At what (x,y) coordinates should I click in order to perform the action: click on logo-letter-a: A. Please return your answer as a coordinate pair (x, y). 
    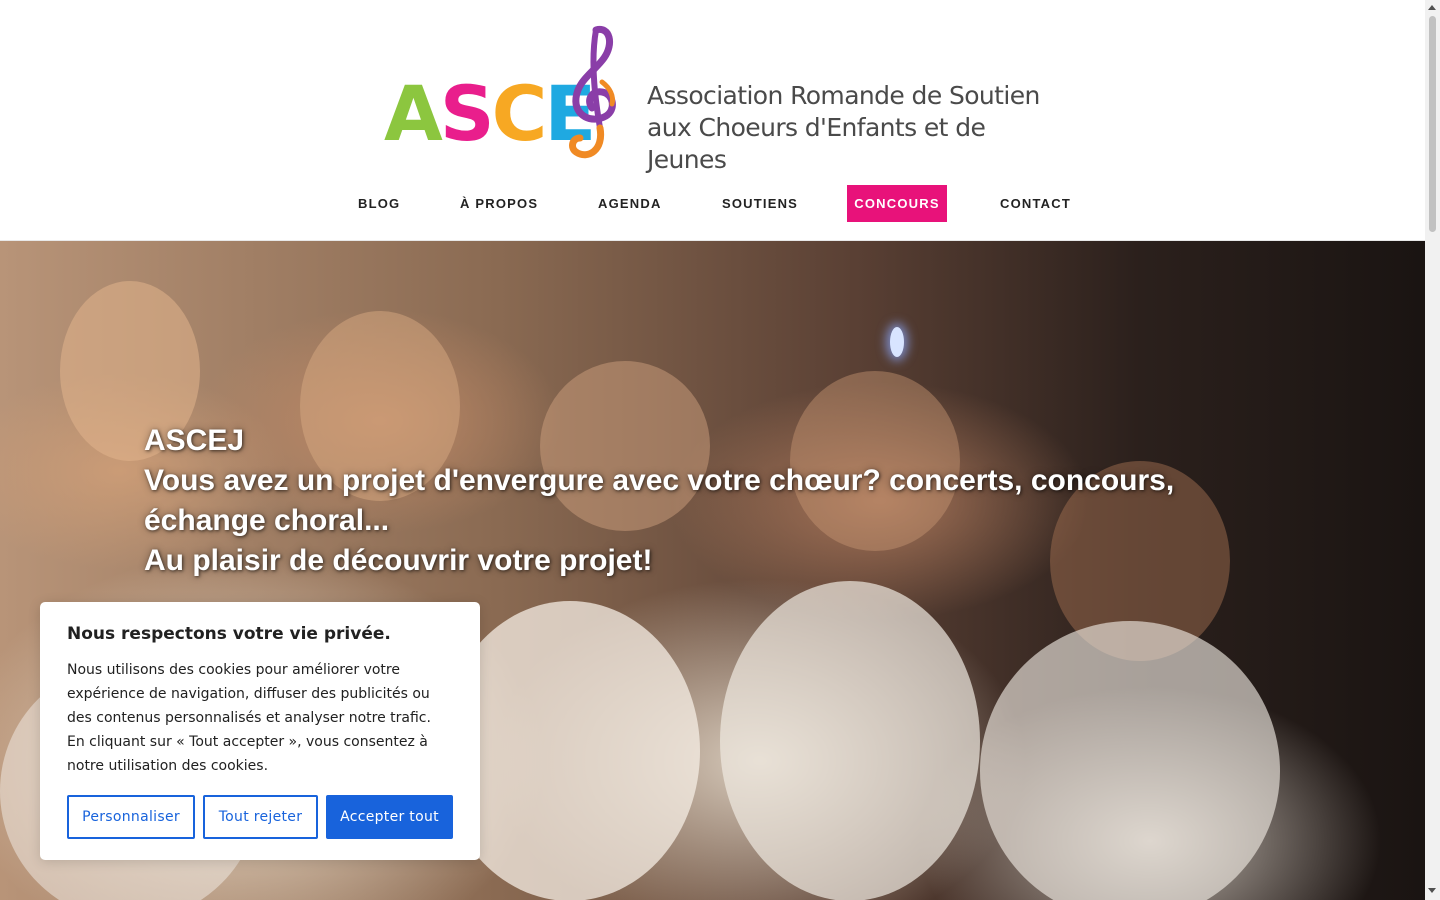
    Looking at the image, I should click on (413, 113).